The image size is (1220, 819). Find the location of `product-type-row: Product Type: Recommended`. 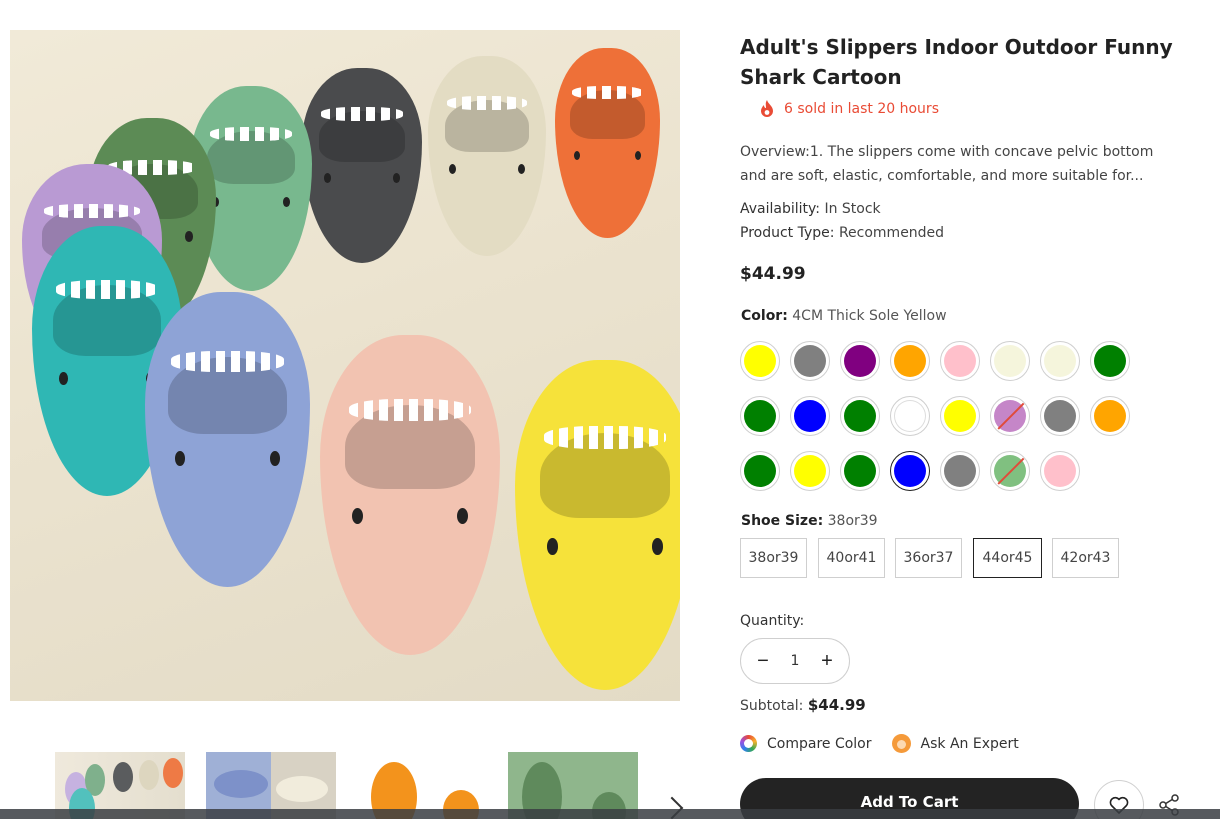

product-type-row: Product Type: Recommended is located at coordinates (842, 233).